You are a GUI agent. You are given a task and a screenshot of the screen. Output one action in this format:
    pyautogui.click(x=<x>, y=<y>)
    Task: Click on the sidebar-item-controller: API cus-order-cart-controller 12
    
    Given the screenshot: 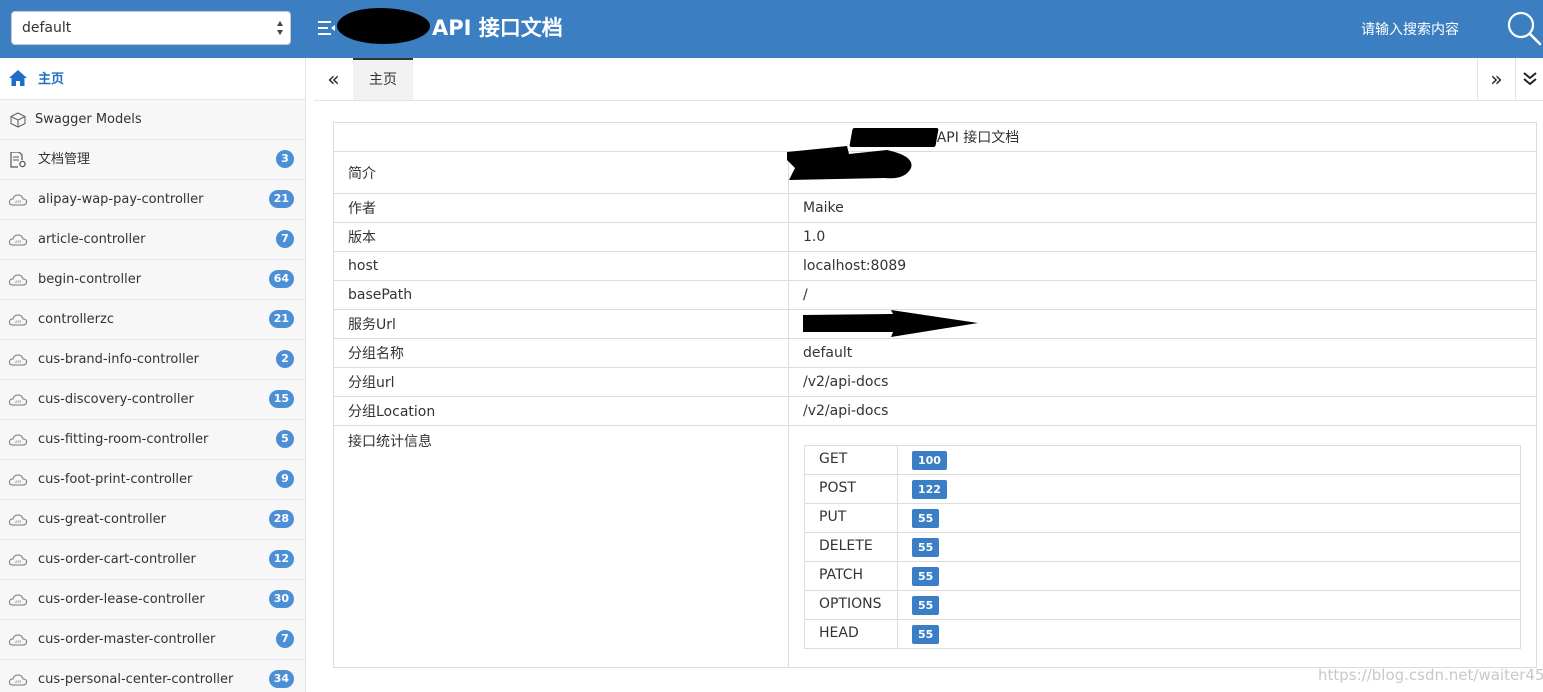 What is the action you would take?
    pyautogui.click(x=152, y=560)
    